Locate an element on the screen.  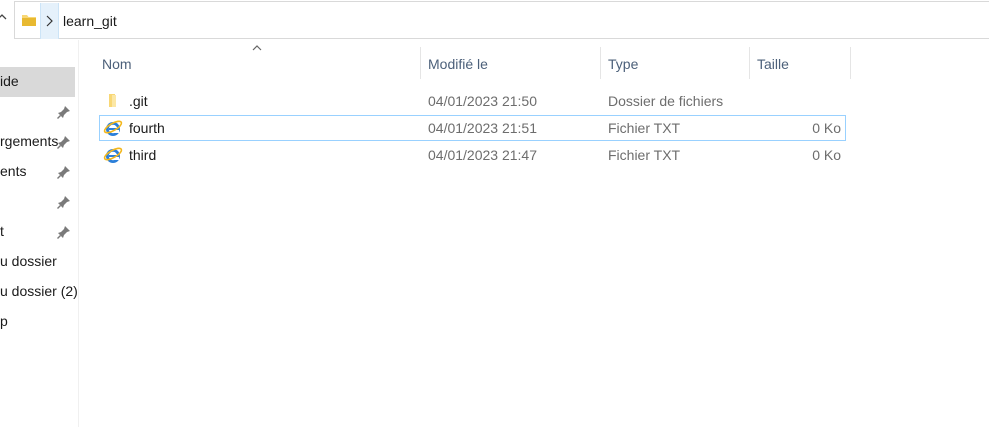
chevron-right-icon is located at coordinates (49, 21).